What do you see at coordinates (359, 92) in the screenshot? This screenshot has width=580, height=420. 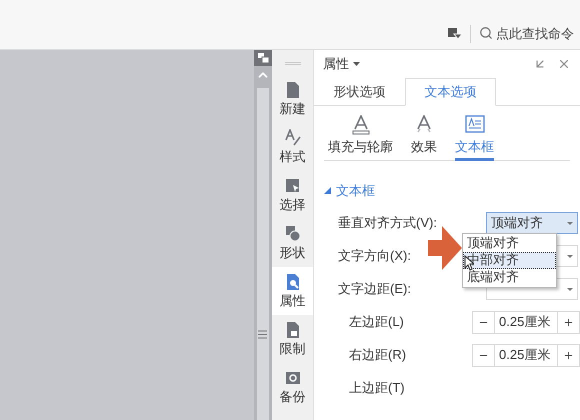 I see `panel-tab: 形状选项` at bounding box center [359, 92].